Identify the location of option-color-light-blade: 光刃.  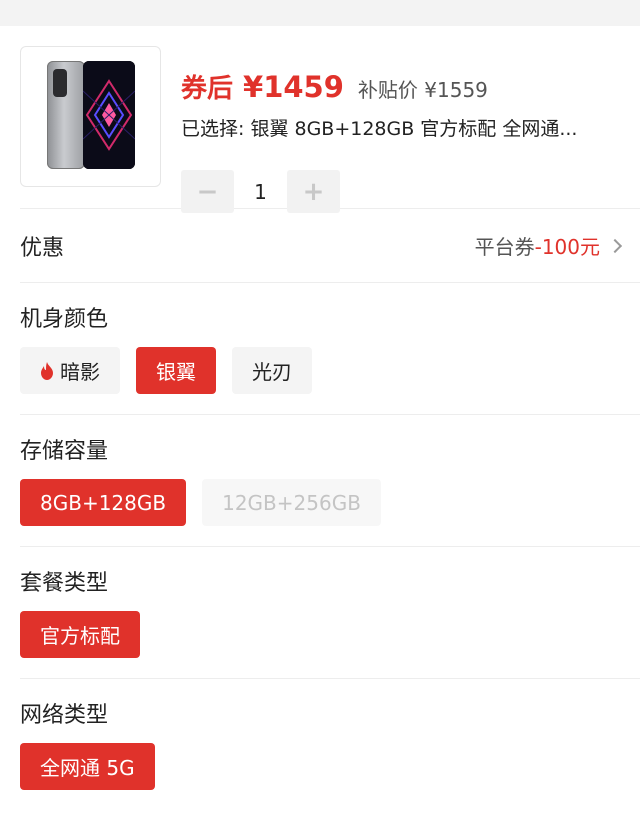
(272, 370).